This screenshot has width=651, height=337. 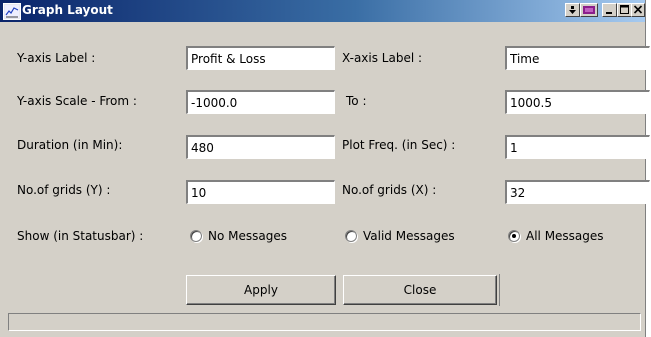 What do you see at coordinates (260, 147) in the screenshot?
I see `duration-input` at bounding box center [260, 147].